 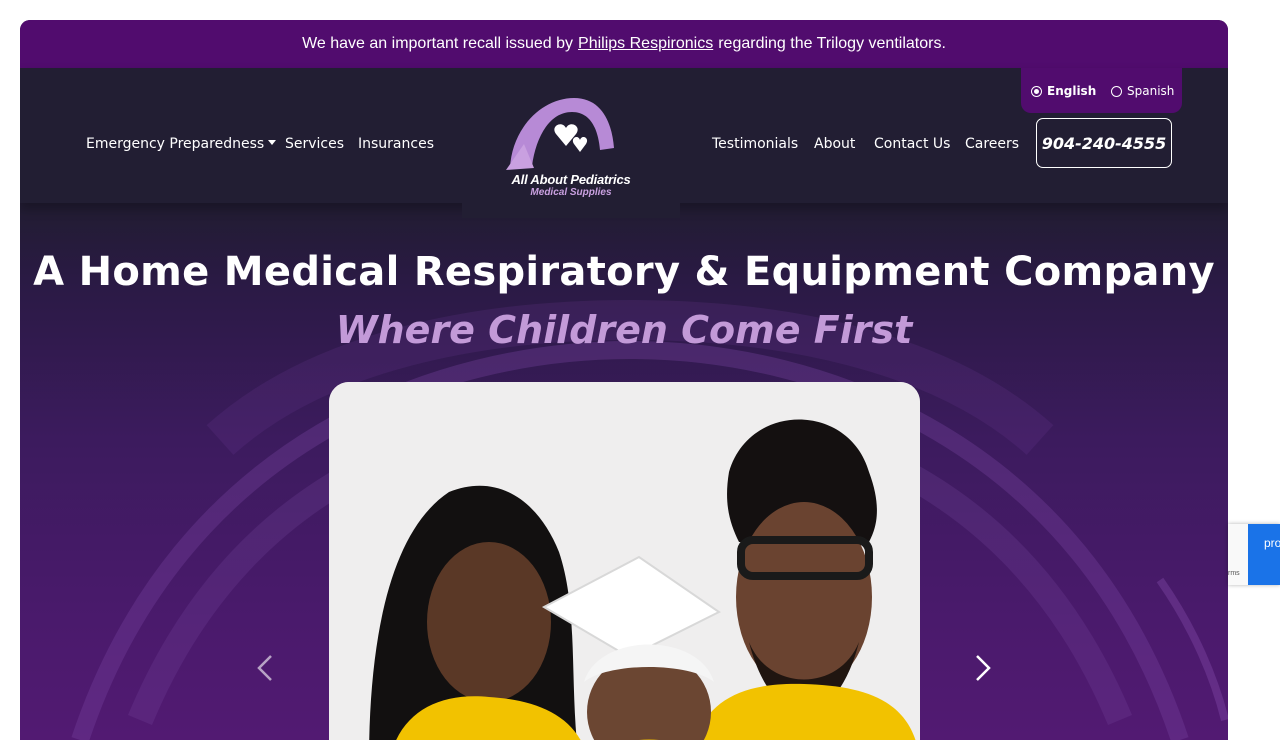 I want to click on recall-text-suffix: regarding the Trilogy ventilators., so click(x=832, y=43).